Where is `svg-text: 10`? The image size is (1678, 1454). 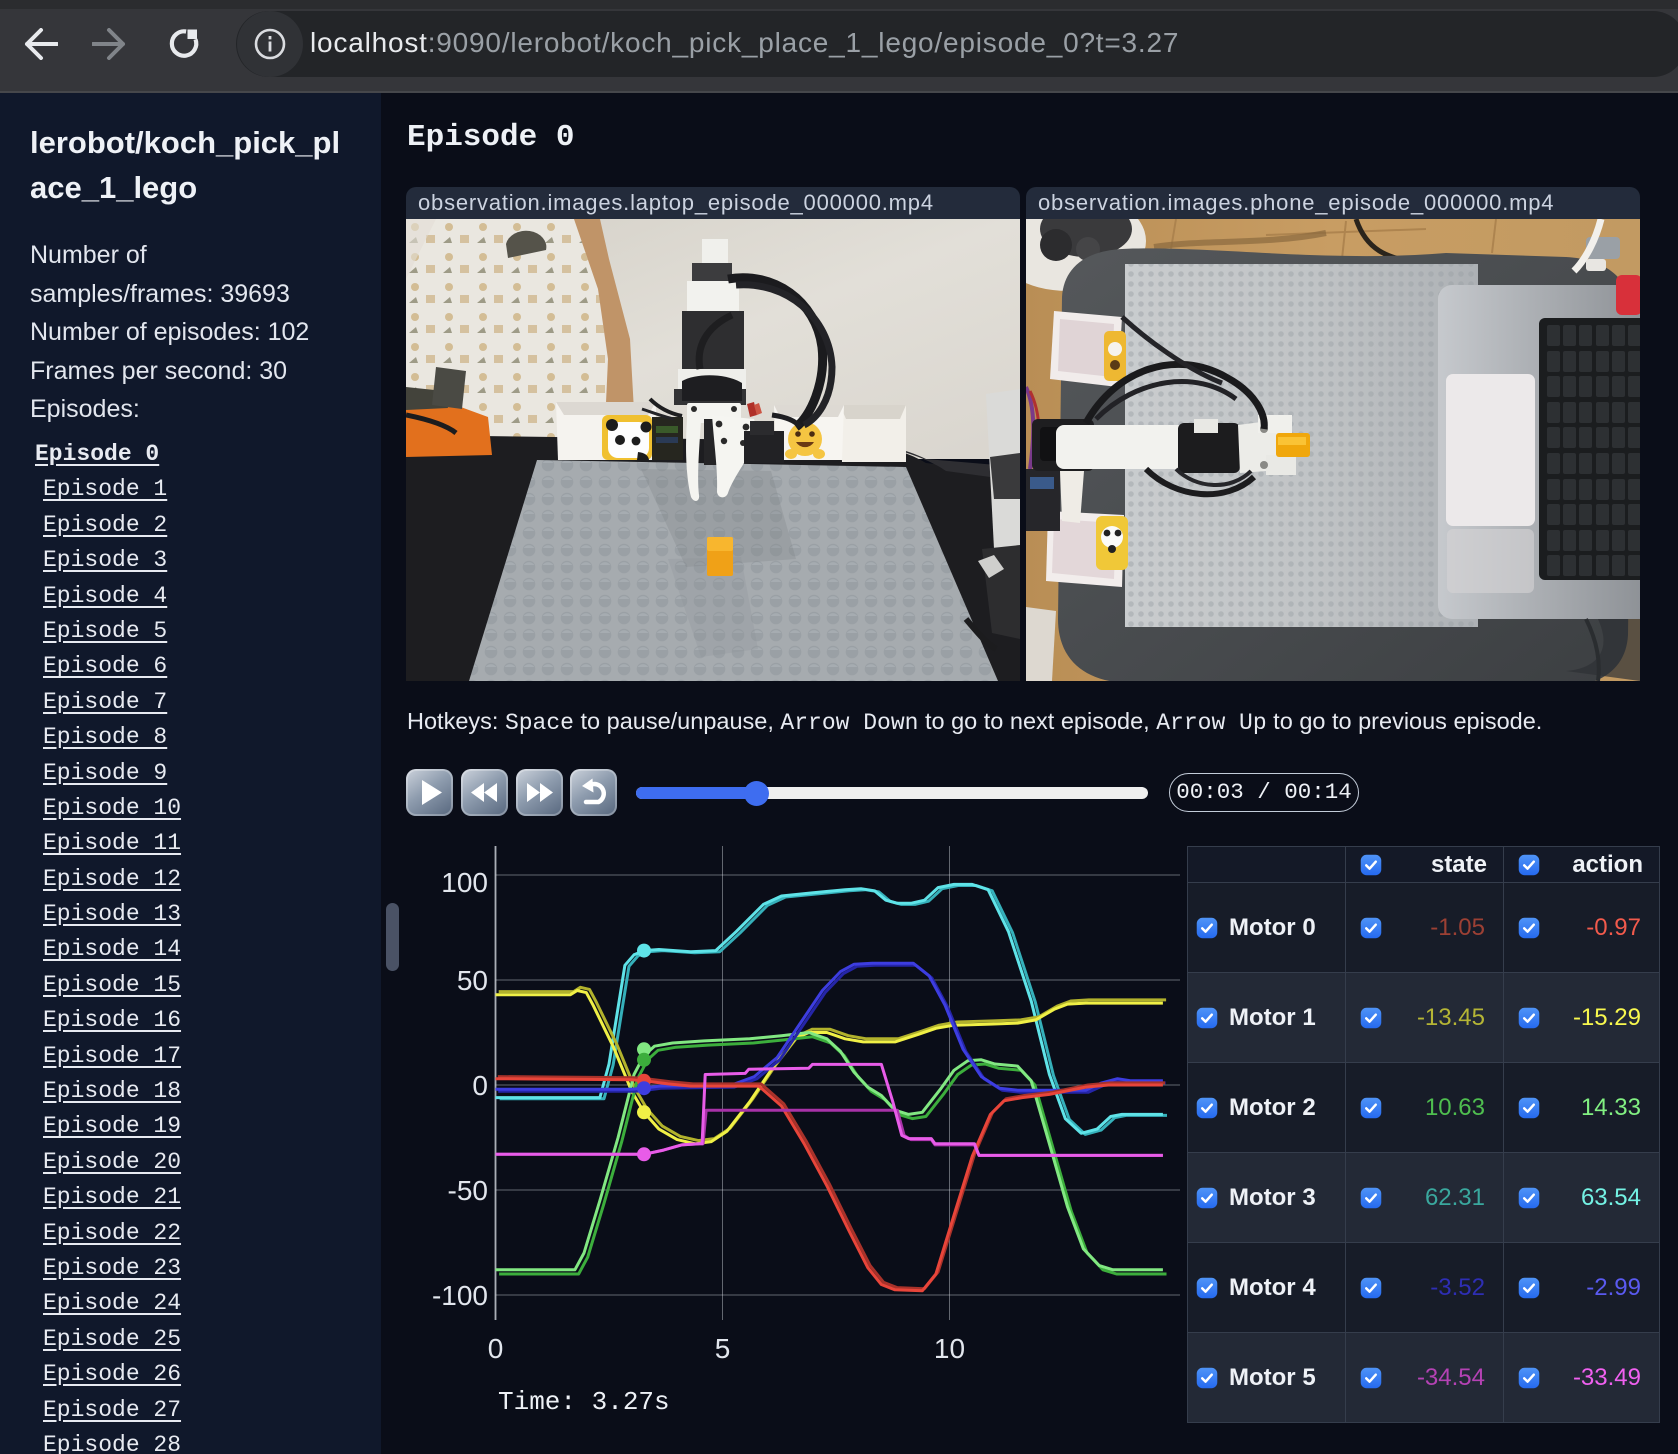 svg-text: 10 is located at coordinates (949, 1348).